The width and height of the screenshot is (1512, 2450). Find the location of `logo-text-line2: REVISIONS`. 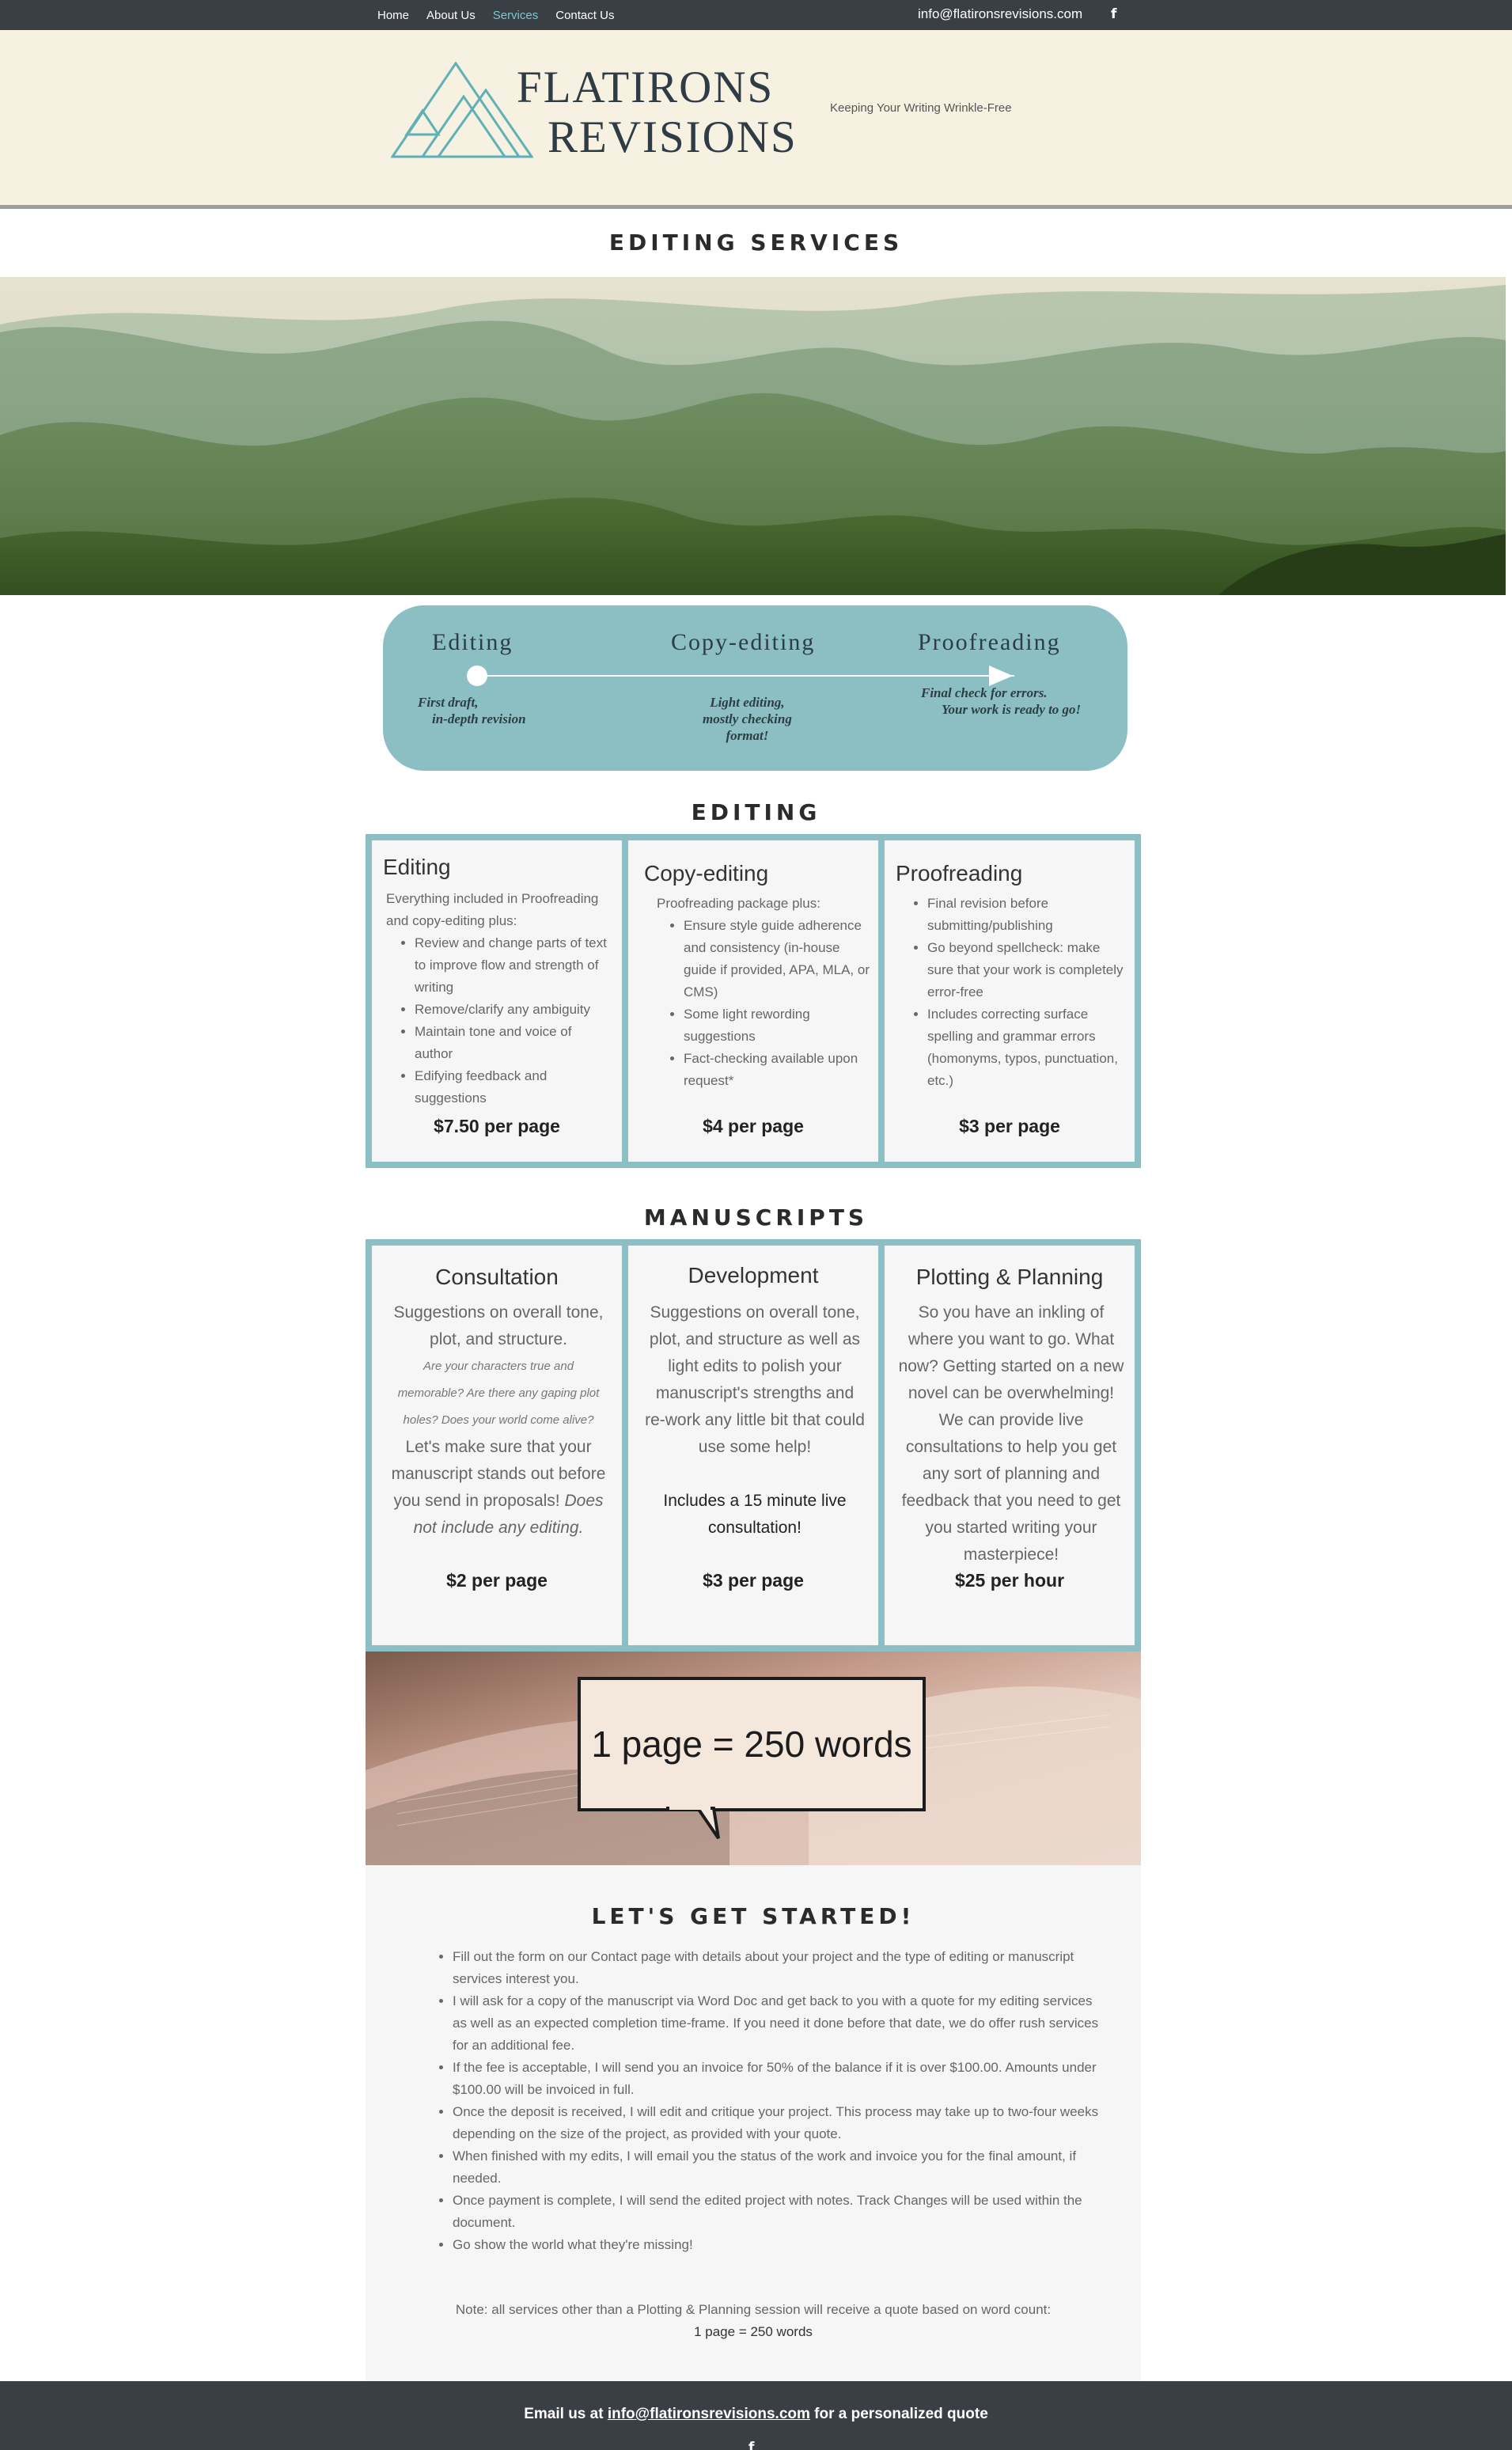

logo-text-line2: REVISIONS is located at coordinates (673, 137).